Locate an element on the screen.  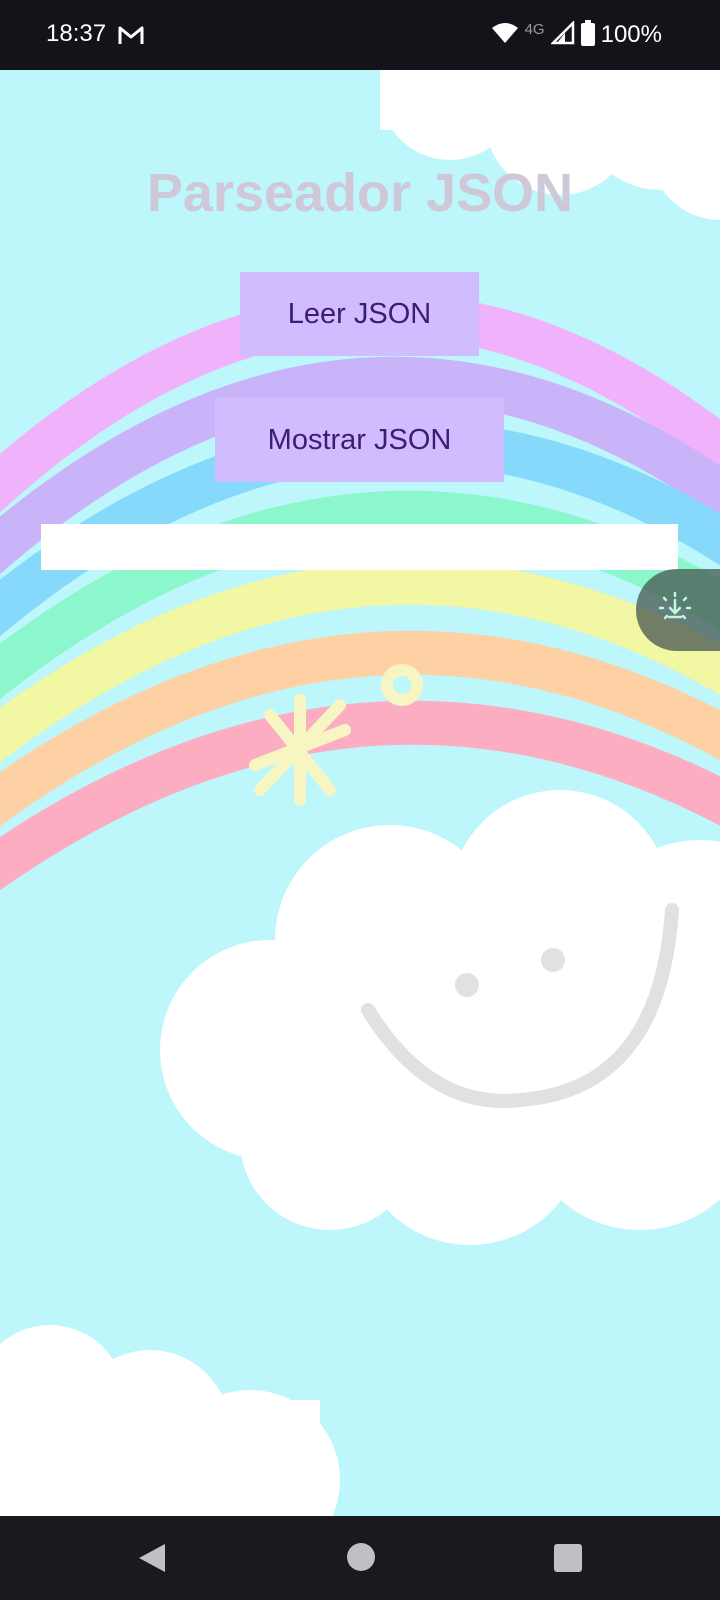
signal-icon is located at coordinates (562, 34).